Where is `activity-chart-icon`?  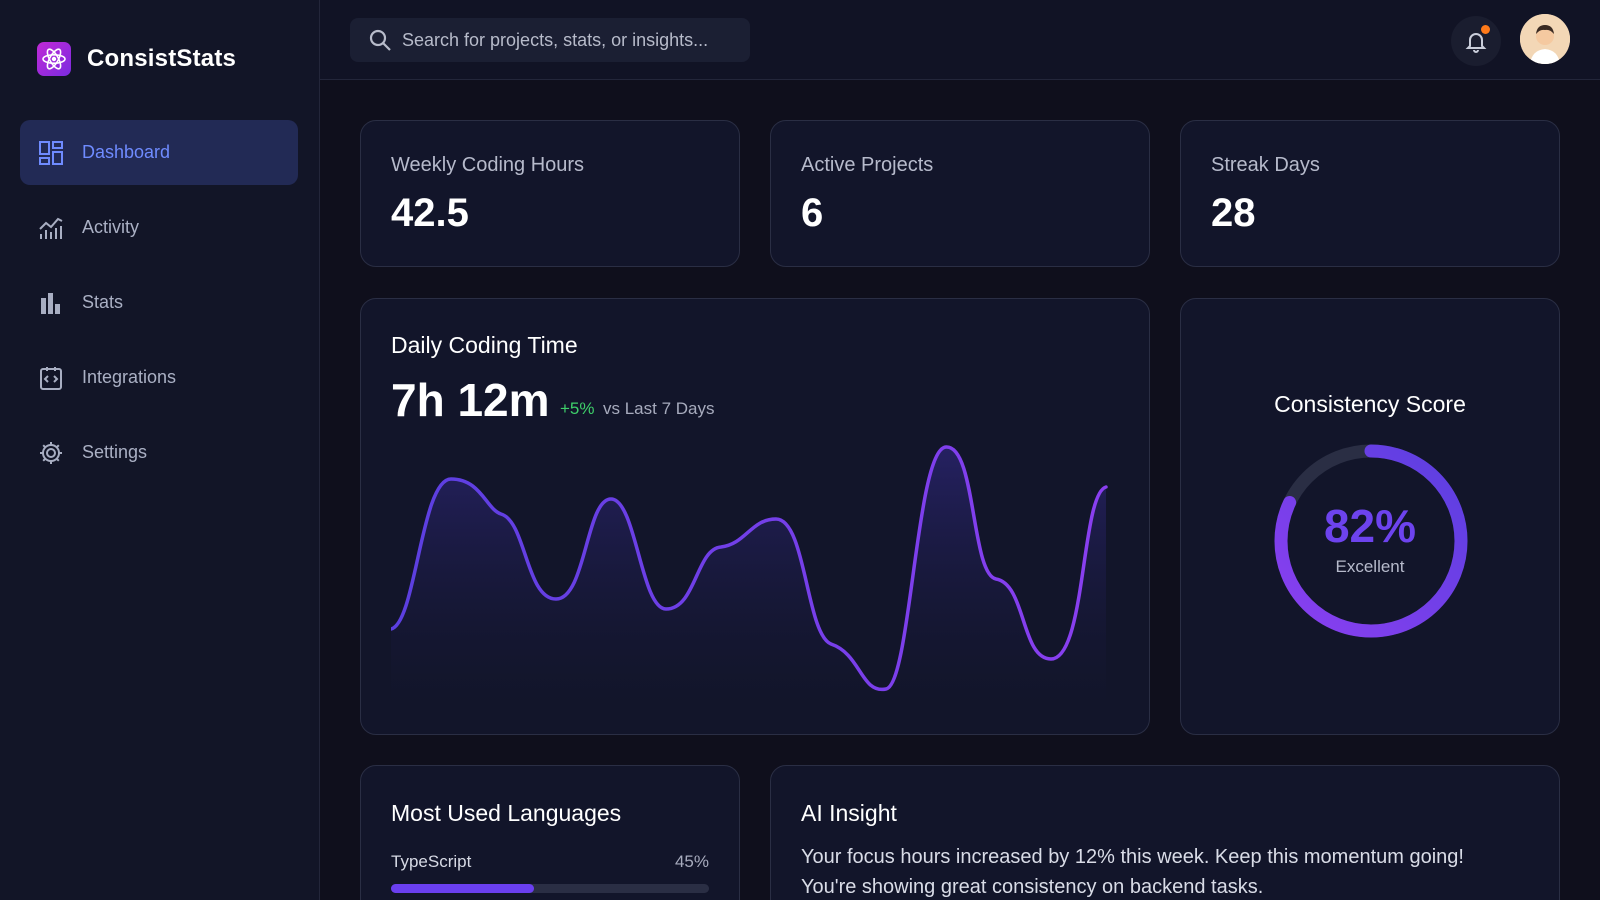
activity-chart-icon is located at coordinates (51, 228).